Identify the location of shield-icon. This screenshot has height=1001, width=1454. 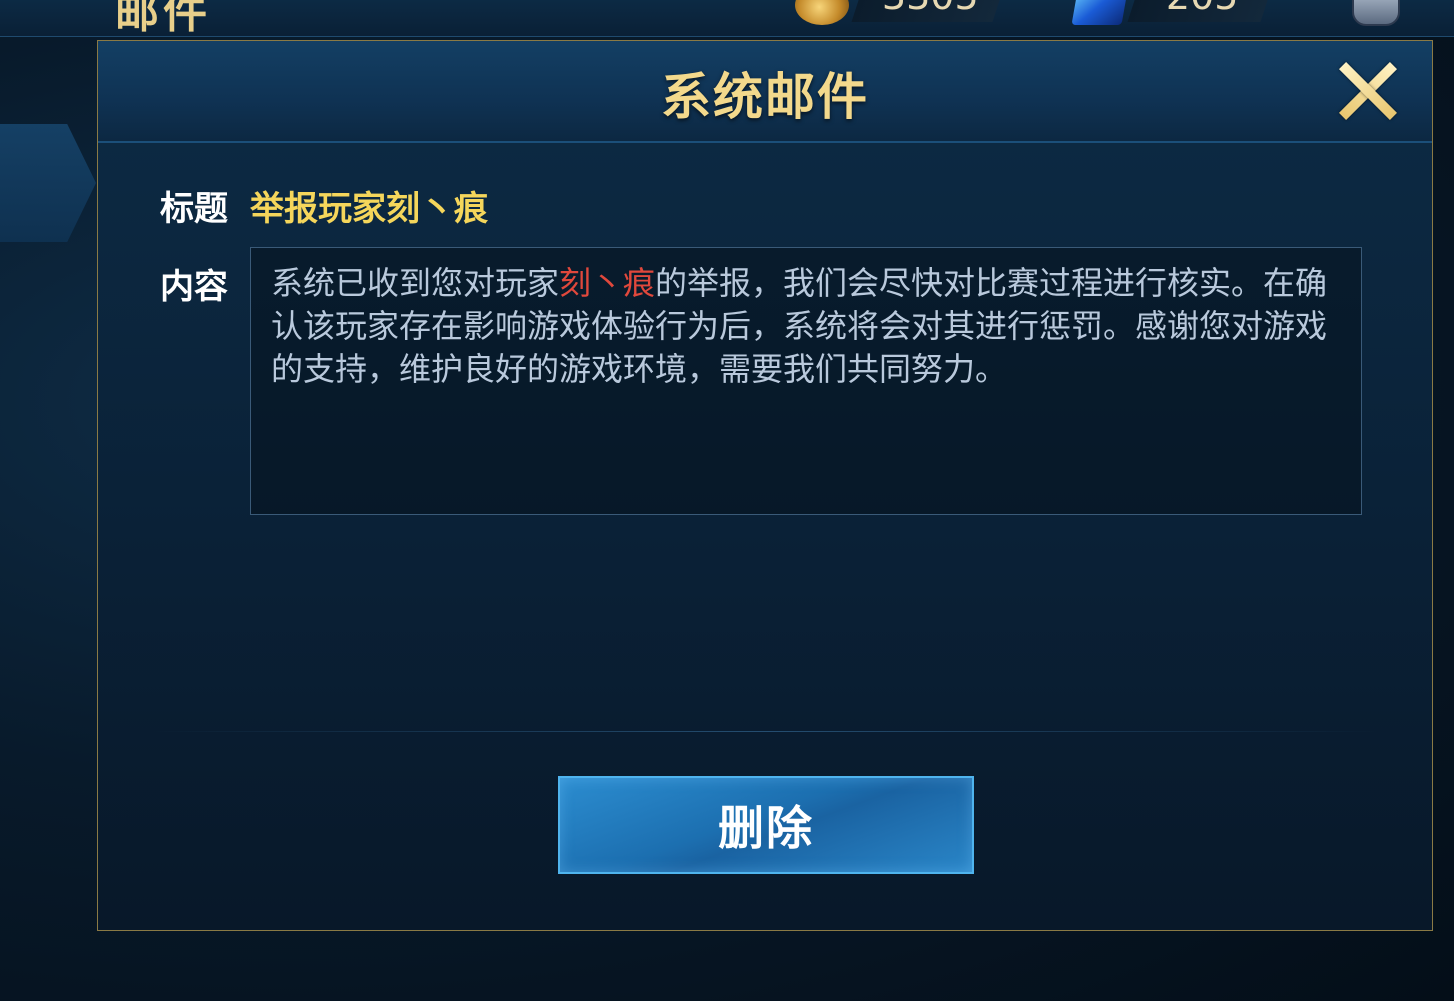
(1376, 13).